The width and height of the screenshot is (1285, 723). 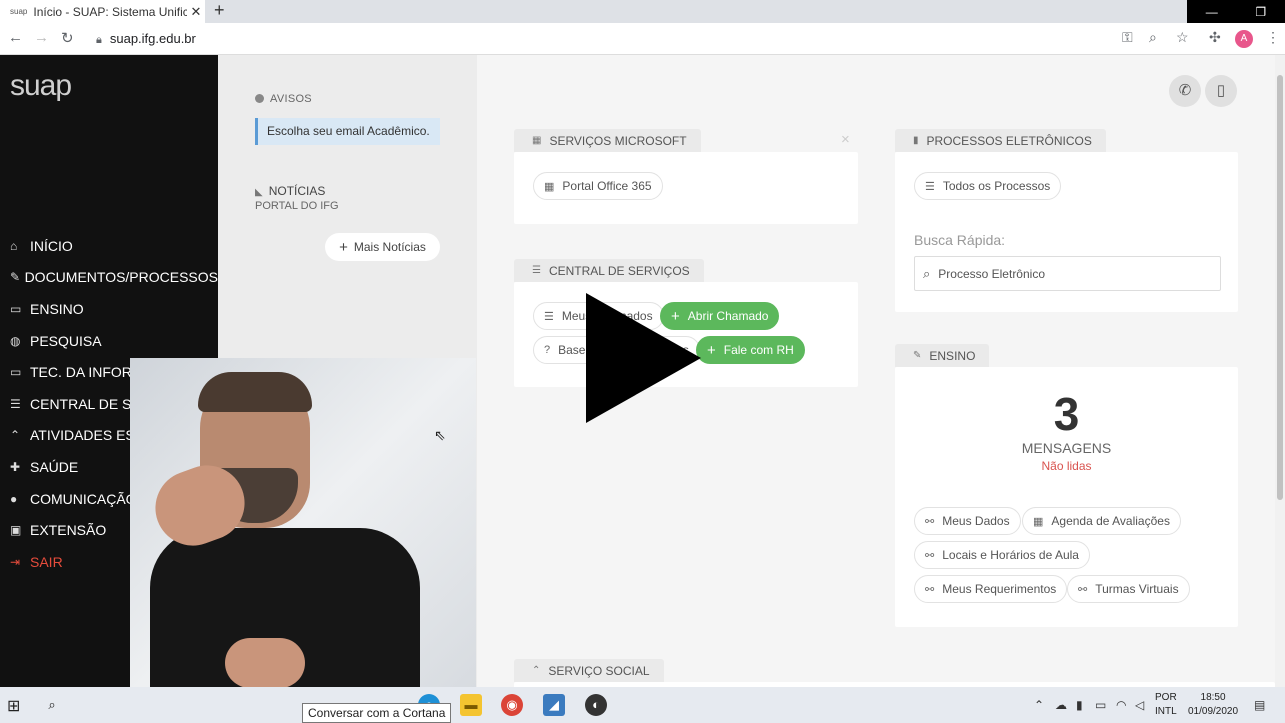 What do you see at coordinates (845, 139) in the screenshot?
I see `close-icon: ×` at bounding box center [845, 139].